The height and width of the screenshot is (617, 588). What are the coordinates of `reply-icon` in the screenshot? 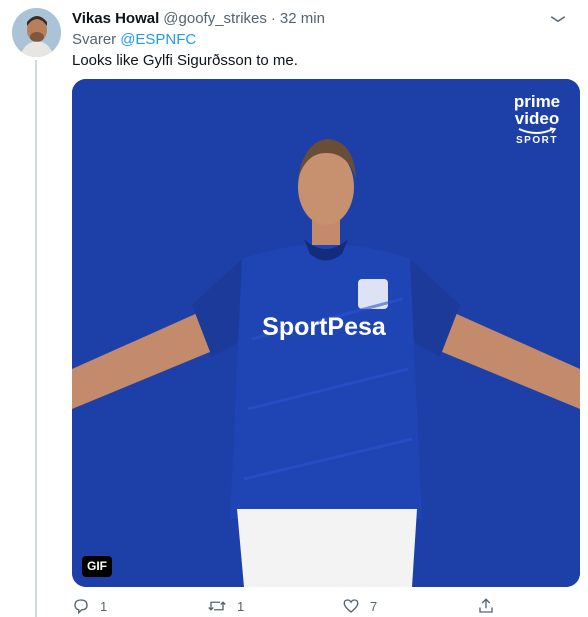 It's located at (81, 607).